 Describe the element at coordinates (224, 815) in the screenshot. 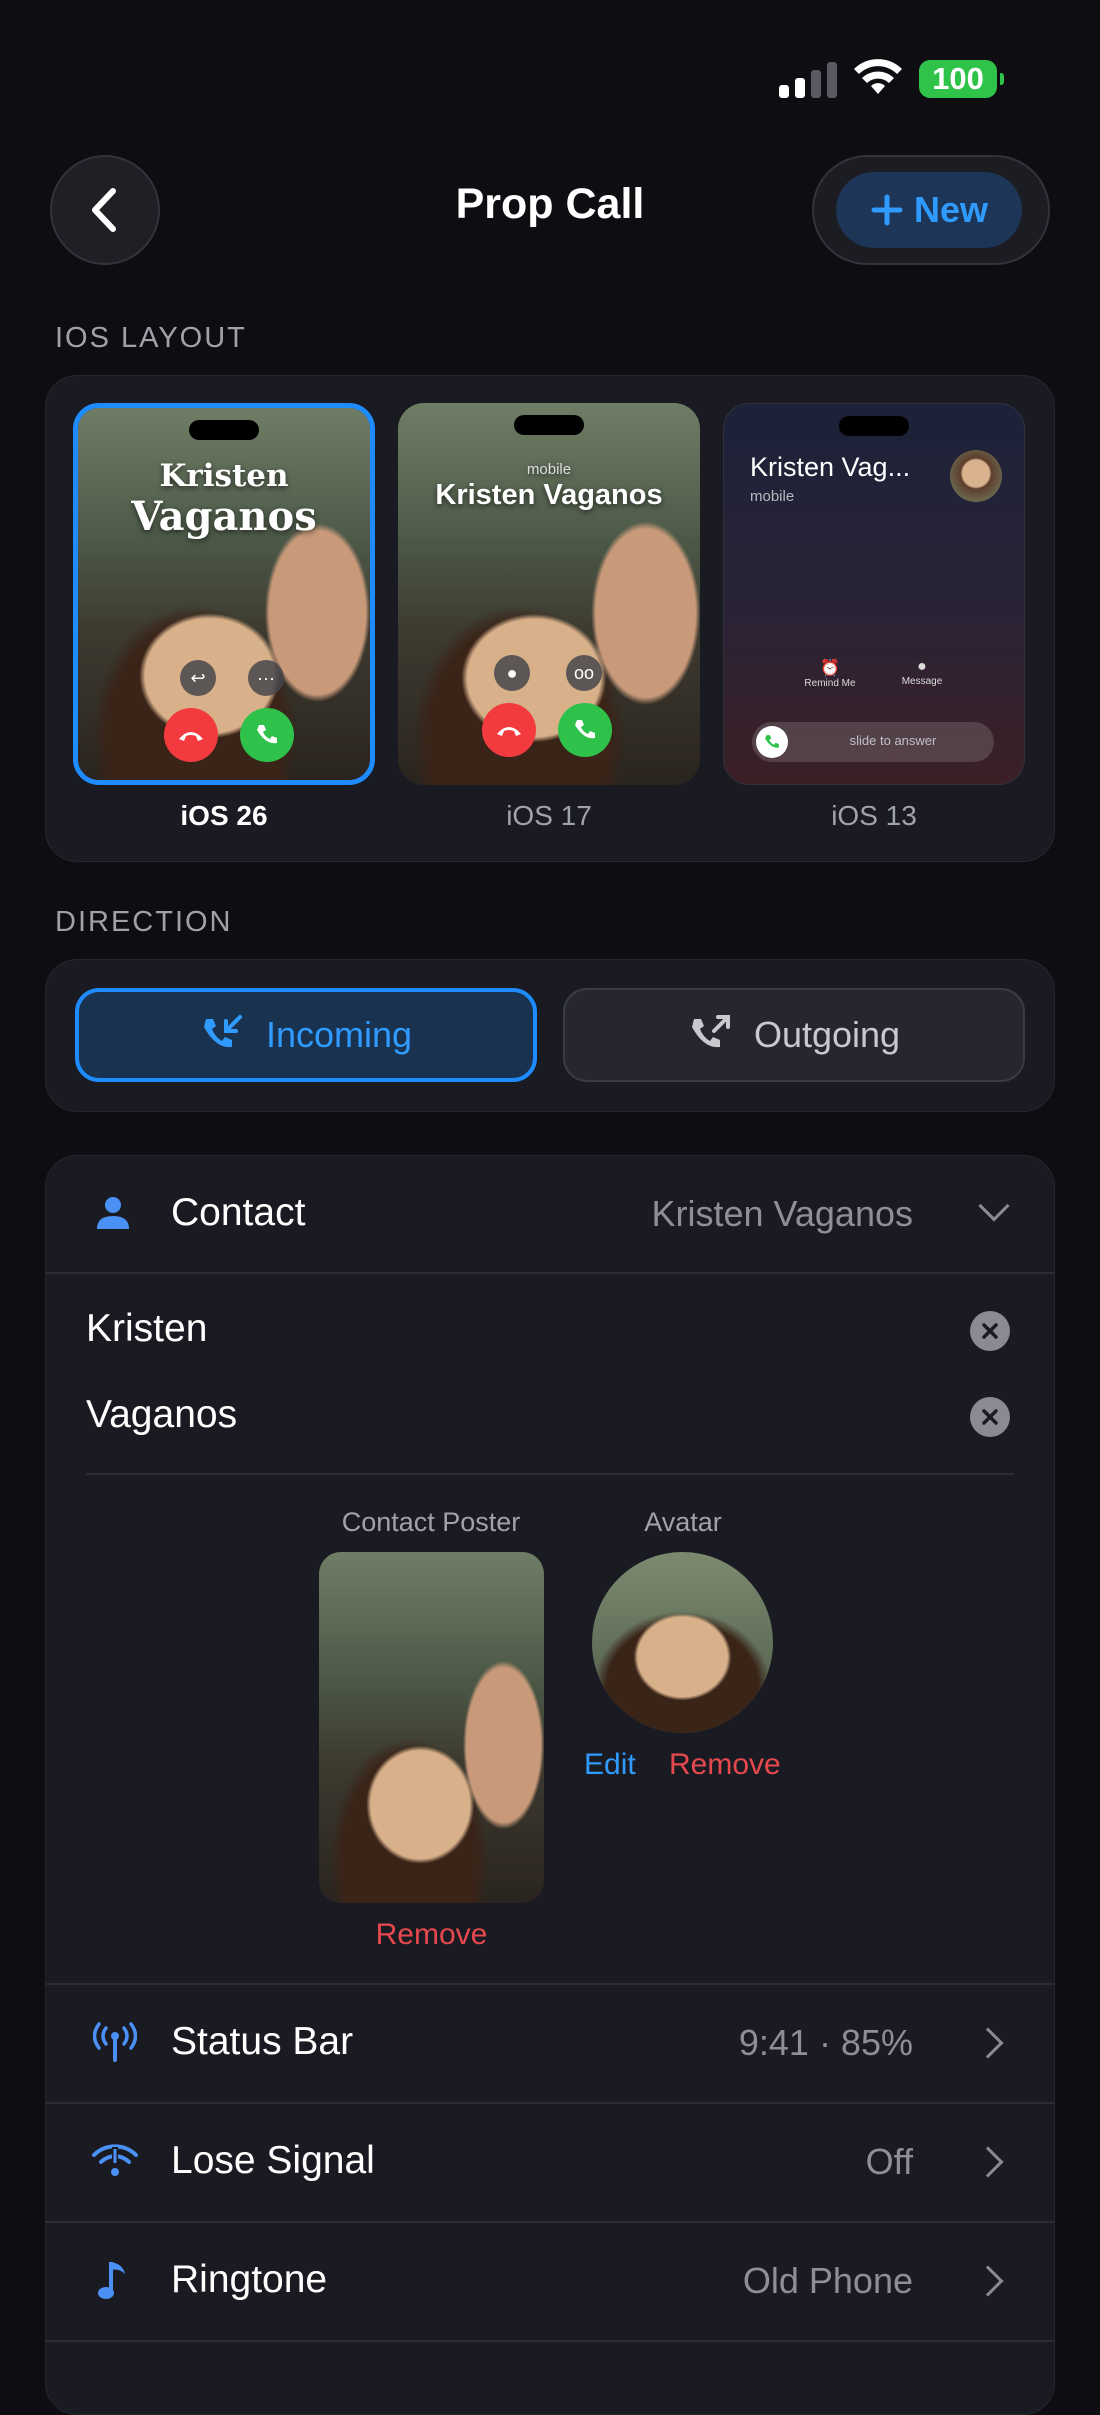

I see `layout-label-ios26: iOS 26` at that location.